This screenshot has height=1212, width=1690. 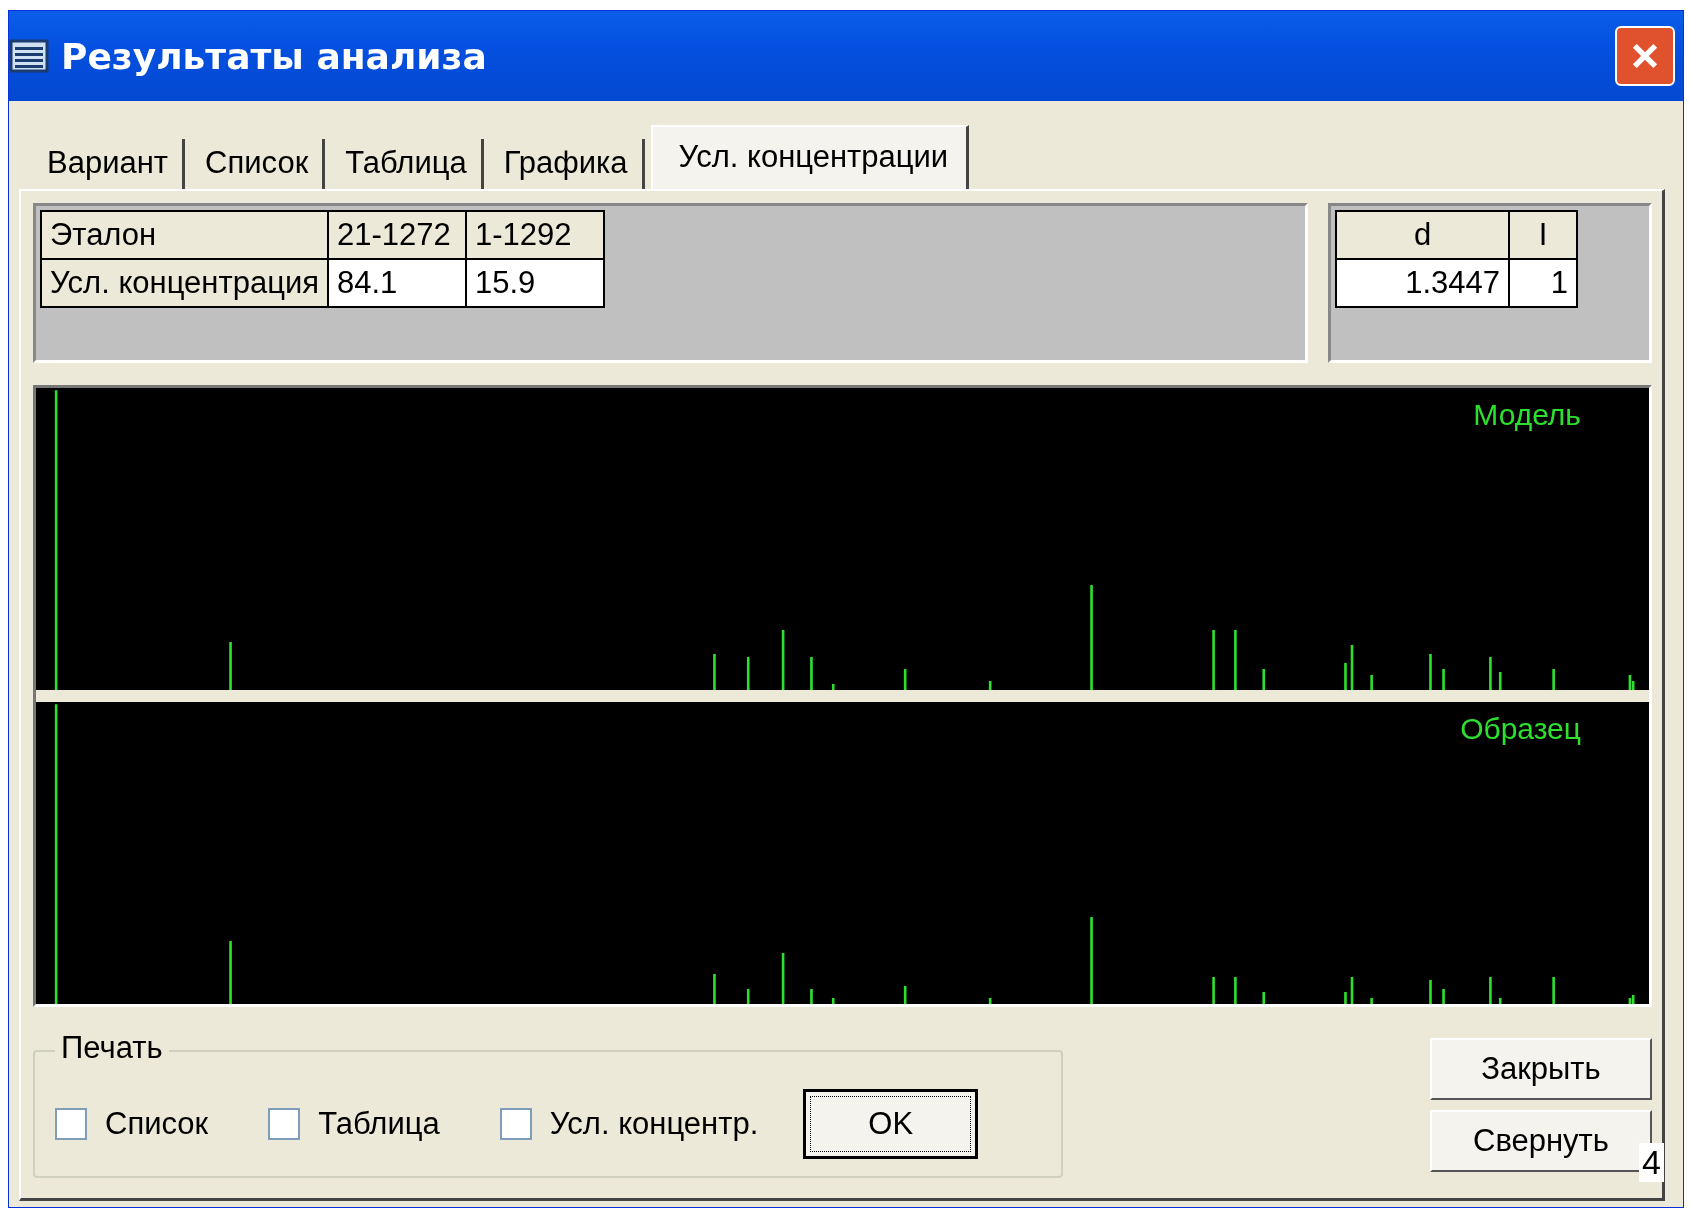 I want to click on list-window-icon, so click(x=29, y=56).